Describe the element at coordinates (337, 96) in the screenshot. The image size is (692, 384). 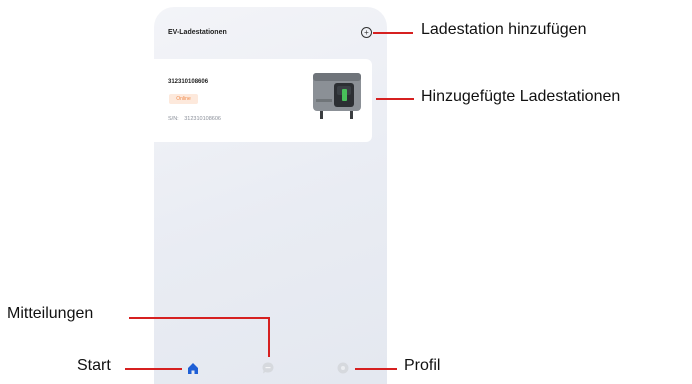
I see `charger-device-icon` at that location.